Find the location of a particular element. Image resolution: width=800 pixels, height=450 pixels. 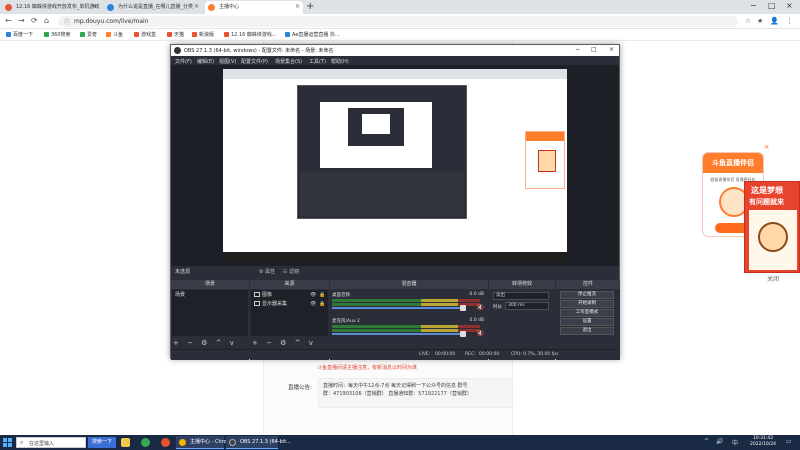

transition-type-select: 淡出 is located at coordinates (521, 296).